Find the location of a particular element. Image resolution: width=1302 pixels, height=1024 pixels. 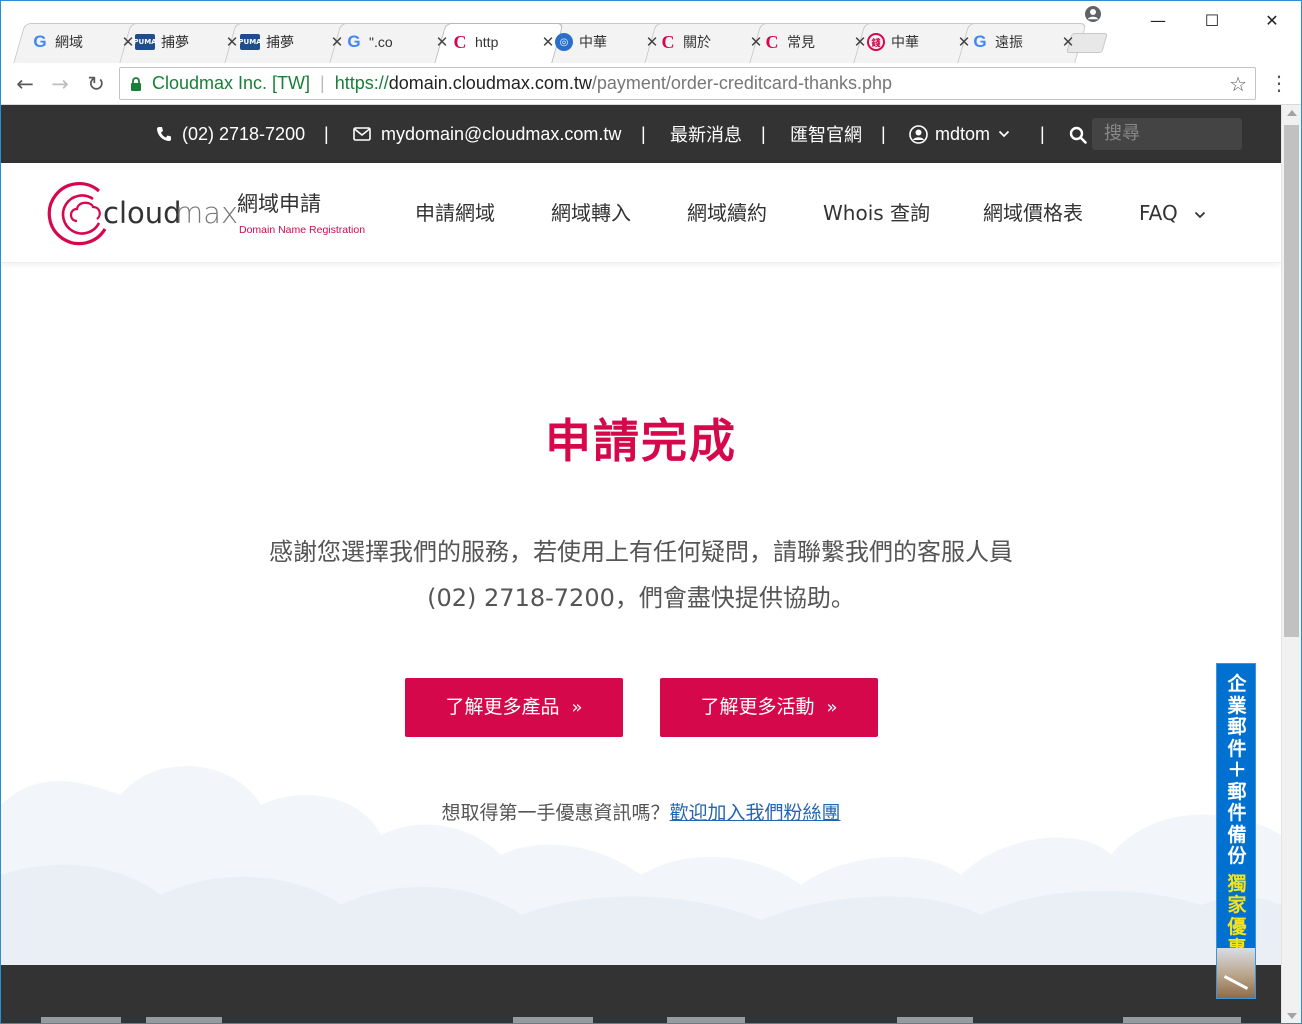

username: mdtom is located at coordinates (963, 133).